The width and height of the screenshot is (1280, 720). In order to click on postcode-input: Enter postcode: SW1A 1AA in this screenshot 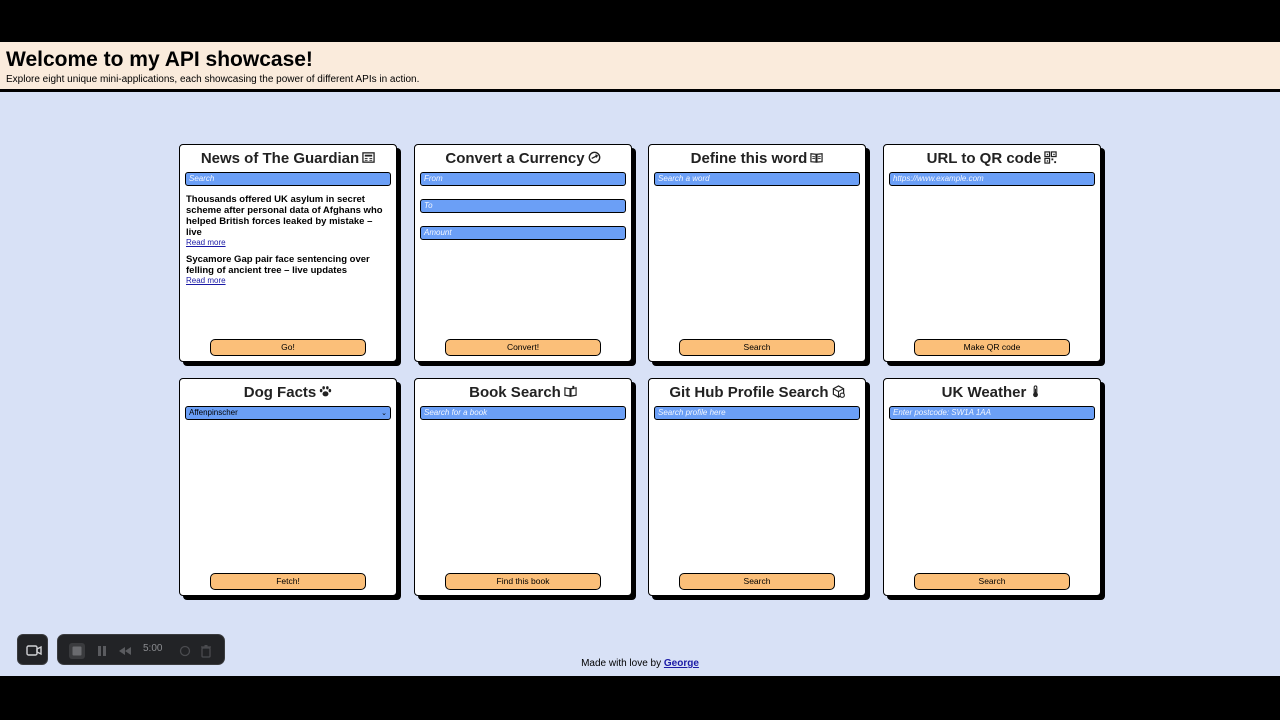, I will do `click(992, 413)`.